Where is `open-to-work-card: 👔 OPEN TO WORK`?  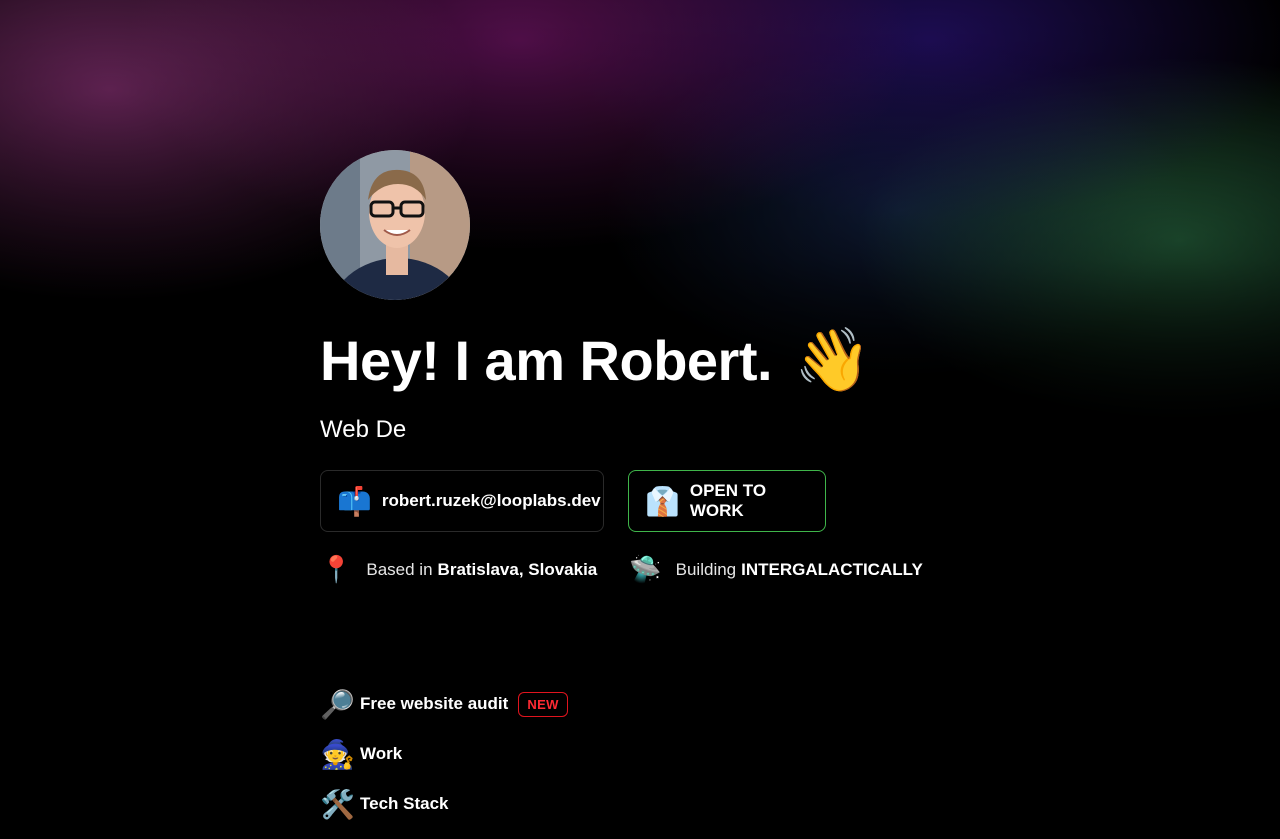 open-to-work-card: 👔 OPEN TO WORK is located at coordinates (727, 501).